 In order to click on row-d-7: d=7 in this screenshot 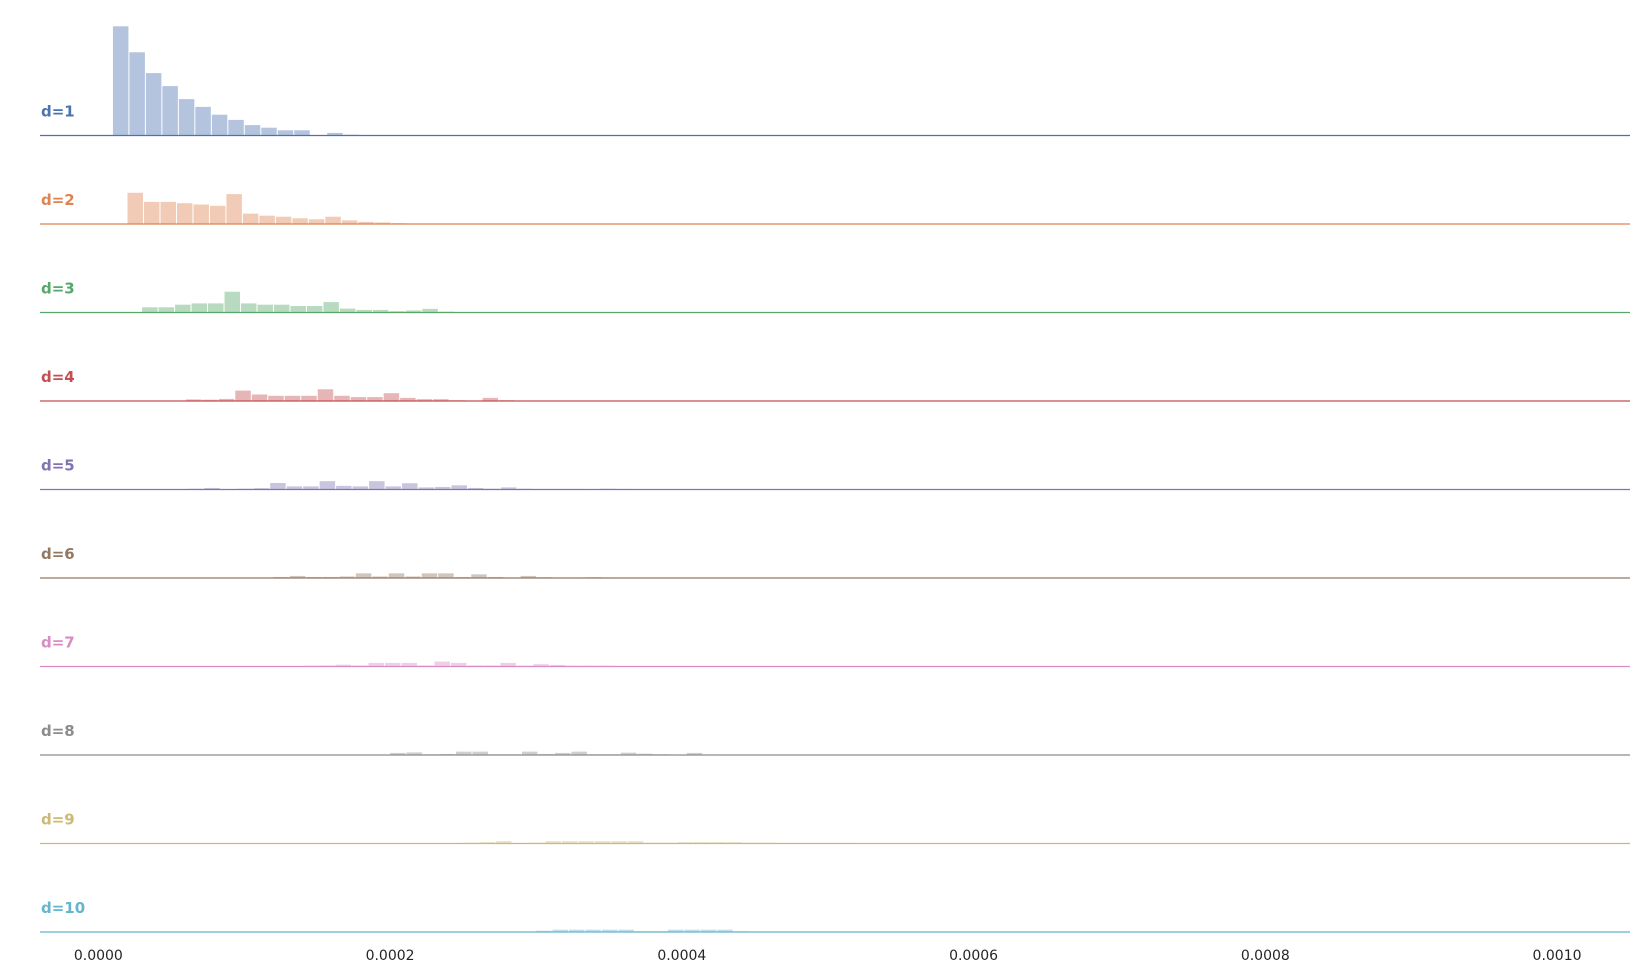, I will do `click(835, 651)`.